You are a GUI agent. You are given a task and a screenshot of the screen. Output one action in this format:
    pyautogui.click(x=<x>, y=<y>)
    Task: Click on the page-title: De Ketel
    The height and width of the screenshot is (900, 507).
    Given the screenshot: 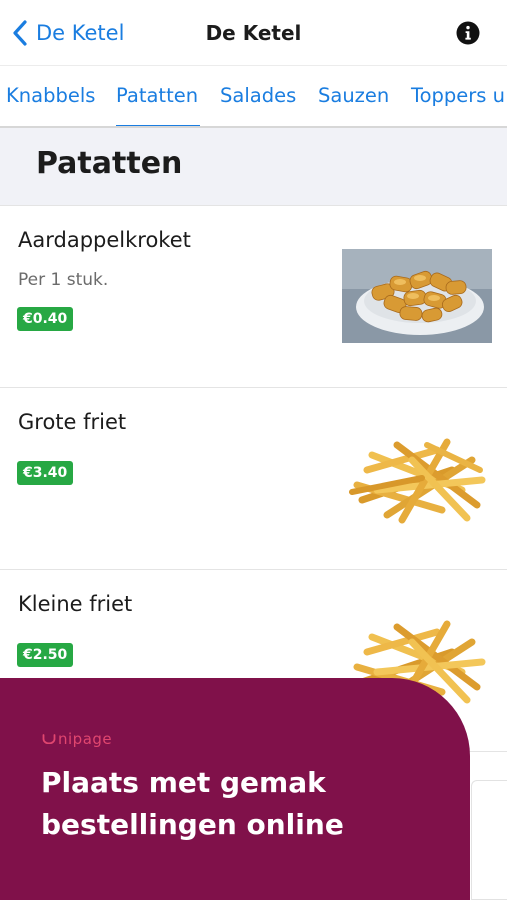 What is the action you would take?
    pyautogui.click(x=253, y=33)
    